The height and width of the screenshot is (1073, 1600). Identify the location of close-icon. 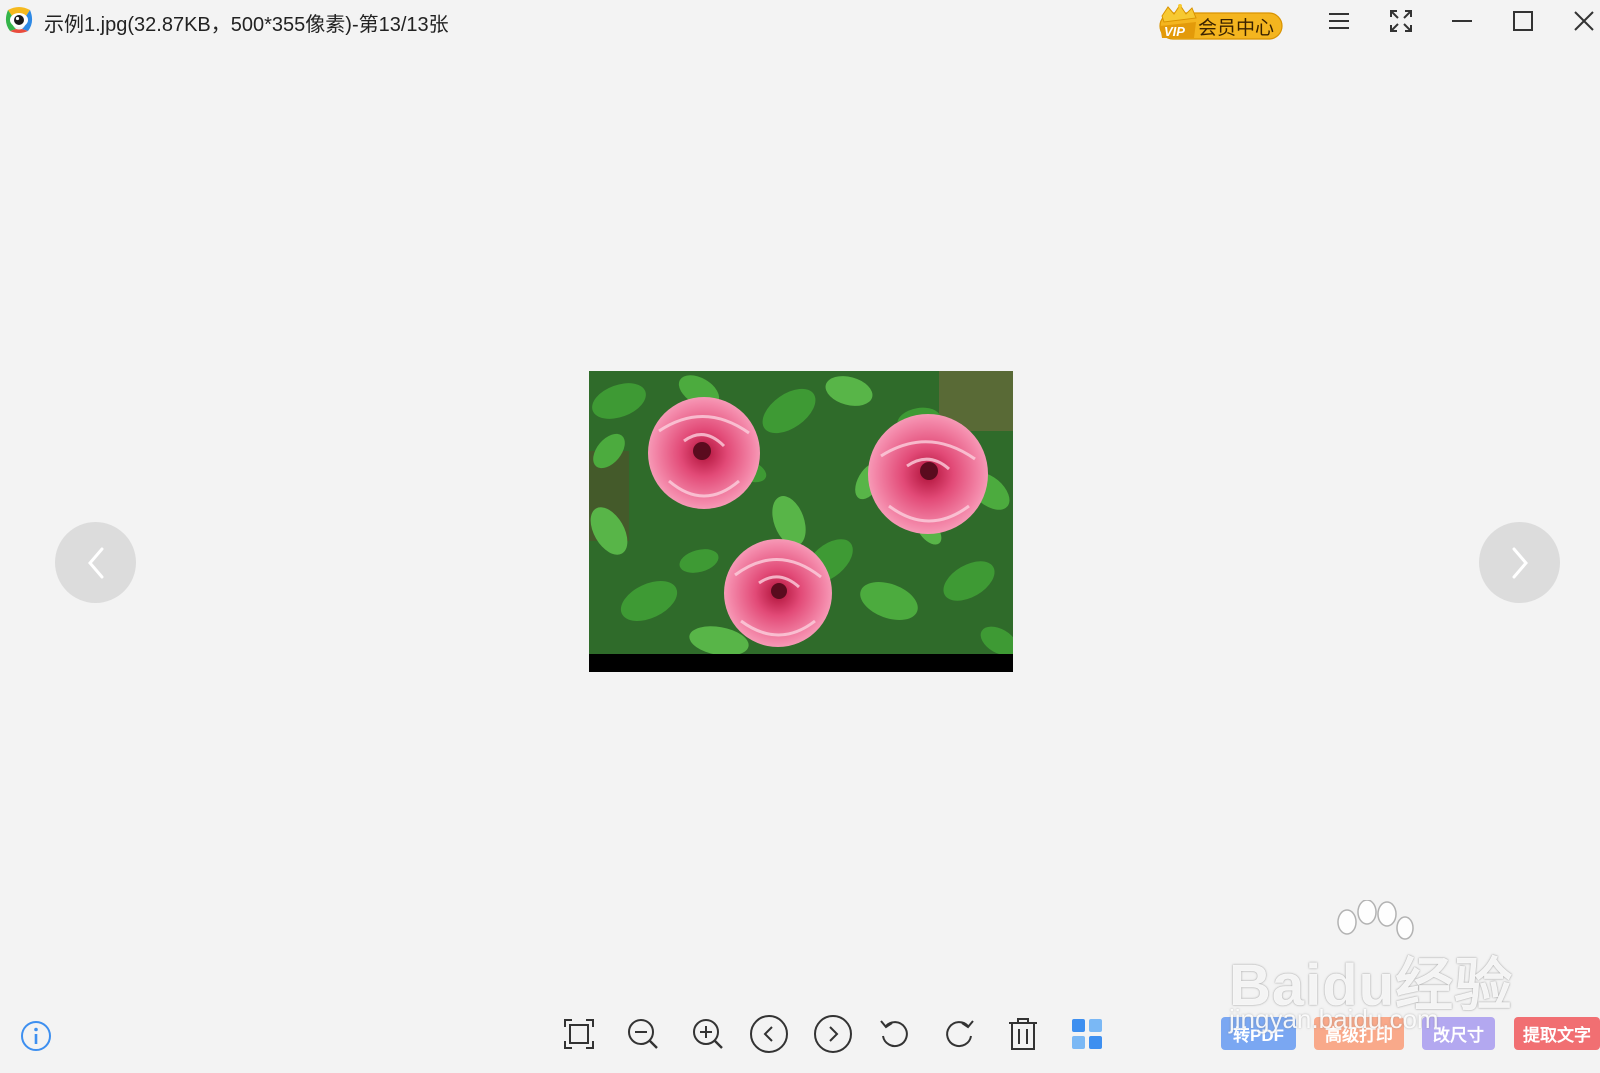
(1584, 21).